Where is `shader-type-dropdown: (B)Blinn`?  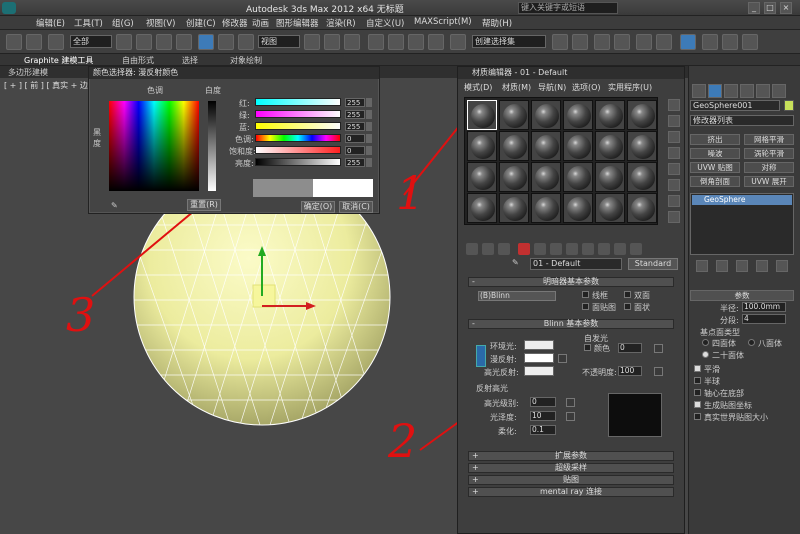 shader-type-dropdown: (B)Blinn is located at coordinates (517, 296).